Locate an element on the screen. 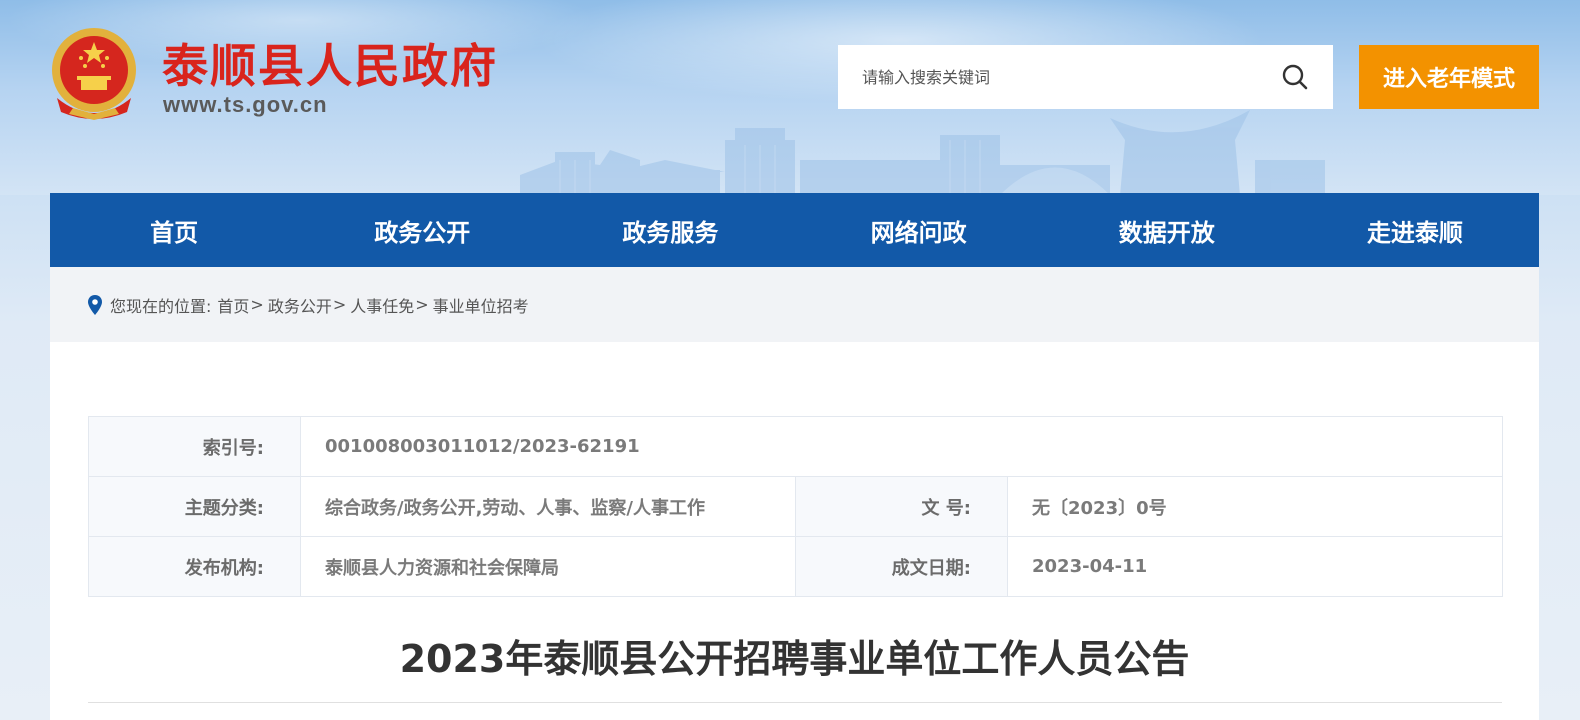 The image size is (1580, 720). search-button is located at coordinates (1295, 77).